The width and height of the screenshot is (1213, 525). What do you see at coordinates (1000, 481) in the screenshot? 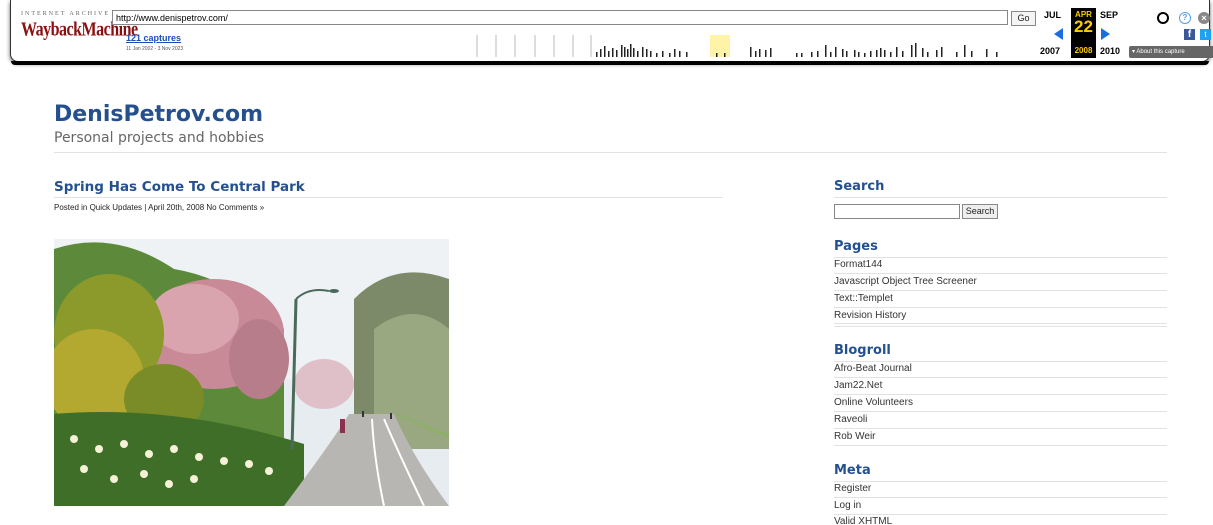
I see `meta-divider` at bounding box center [1000, 481].